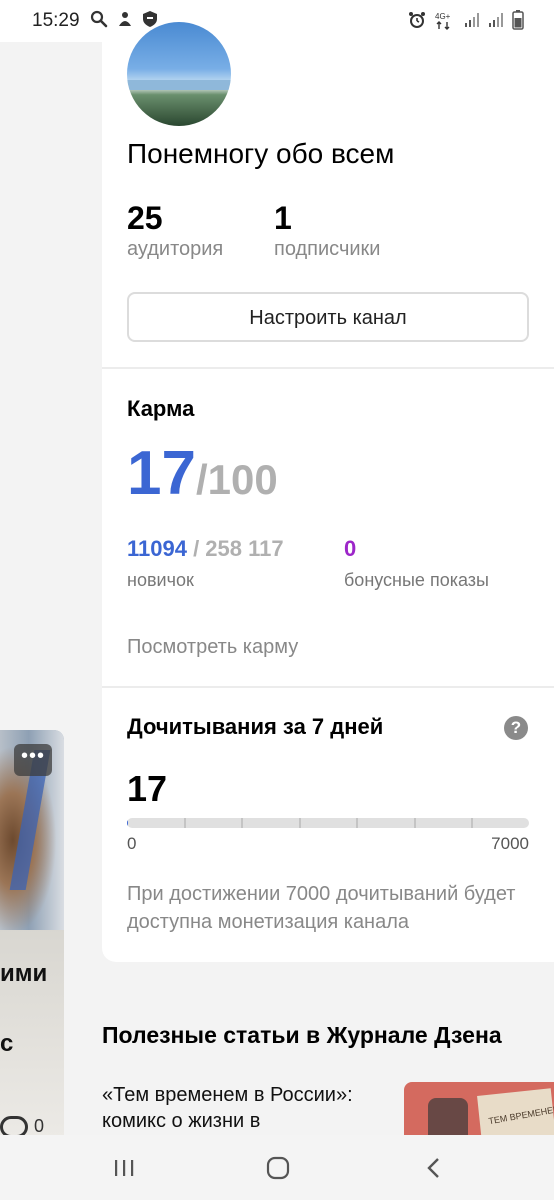 The width and height of the screenshot is (554, 1200). Describe the element at coordinates (236, 479) in the screenshot. I see `karma-max: /100` at that location.